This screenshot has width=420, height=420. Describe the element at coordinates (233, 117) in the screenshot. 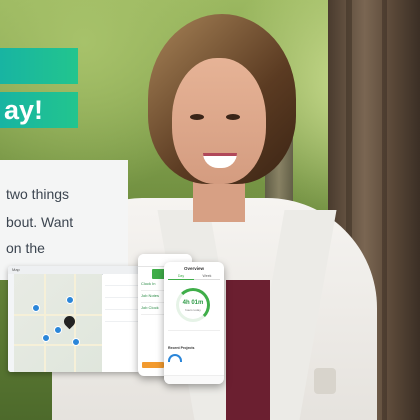

I see `right-eye` at that location.